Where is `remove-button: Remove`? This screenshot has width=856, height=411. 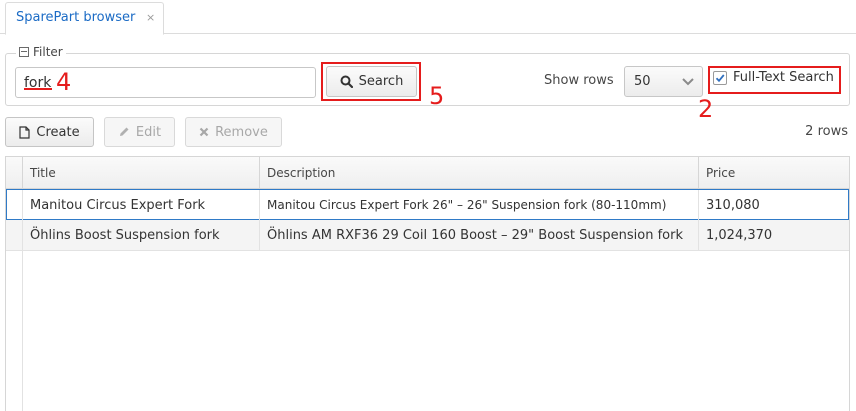 remove-button: Remove is located at coordinates (233, 132).